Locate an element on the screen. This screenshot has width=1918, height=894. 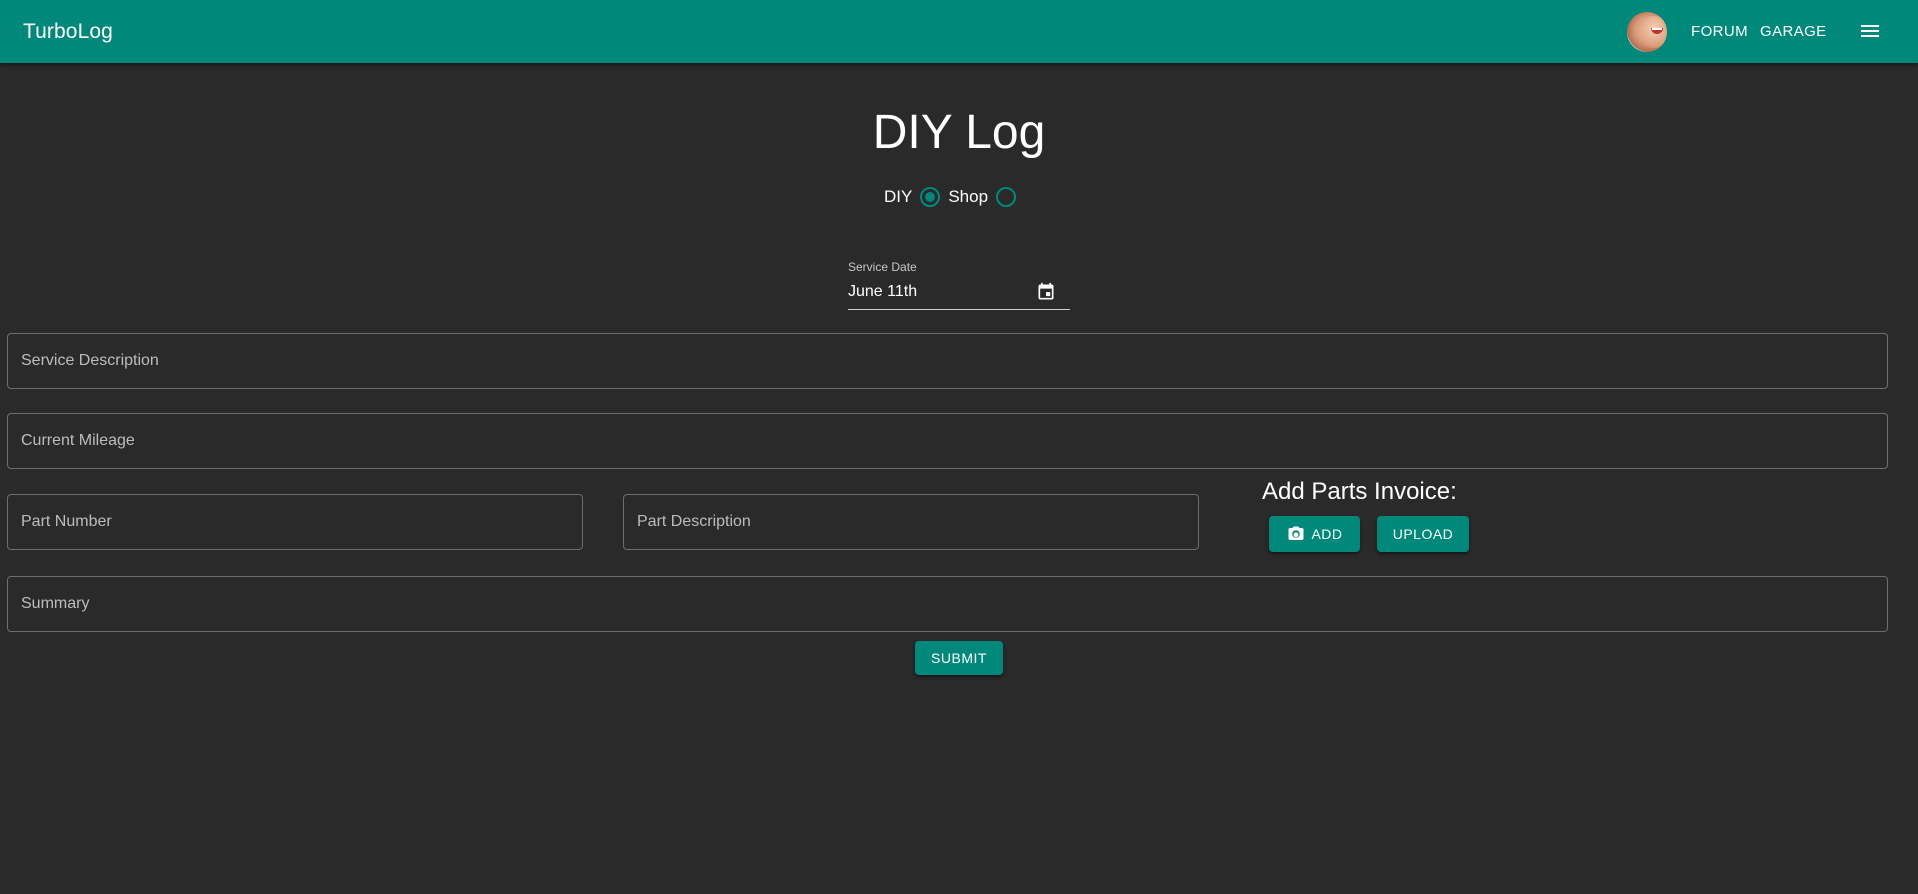
avatar-teeth is located at coordinates (1657, 29).